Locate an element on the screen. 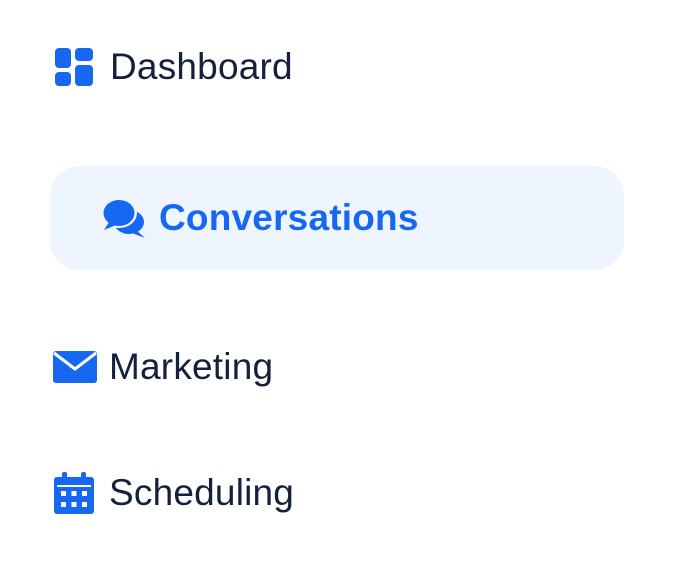 The image size is (674, 562). sidebar-item-marketing: Marketing is located at coordinates (162, 367).